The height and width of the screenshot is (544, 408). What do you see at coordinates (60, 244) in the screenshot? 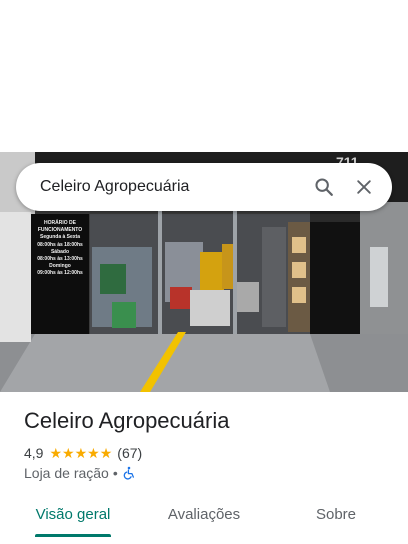
I see `sign-line: 08:00hs às 18:00hs` at bounding box center [60, 244].